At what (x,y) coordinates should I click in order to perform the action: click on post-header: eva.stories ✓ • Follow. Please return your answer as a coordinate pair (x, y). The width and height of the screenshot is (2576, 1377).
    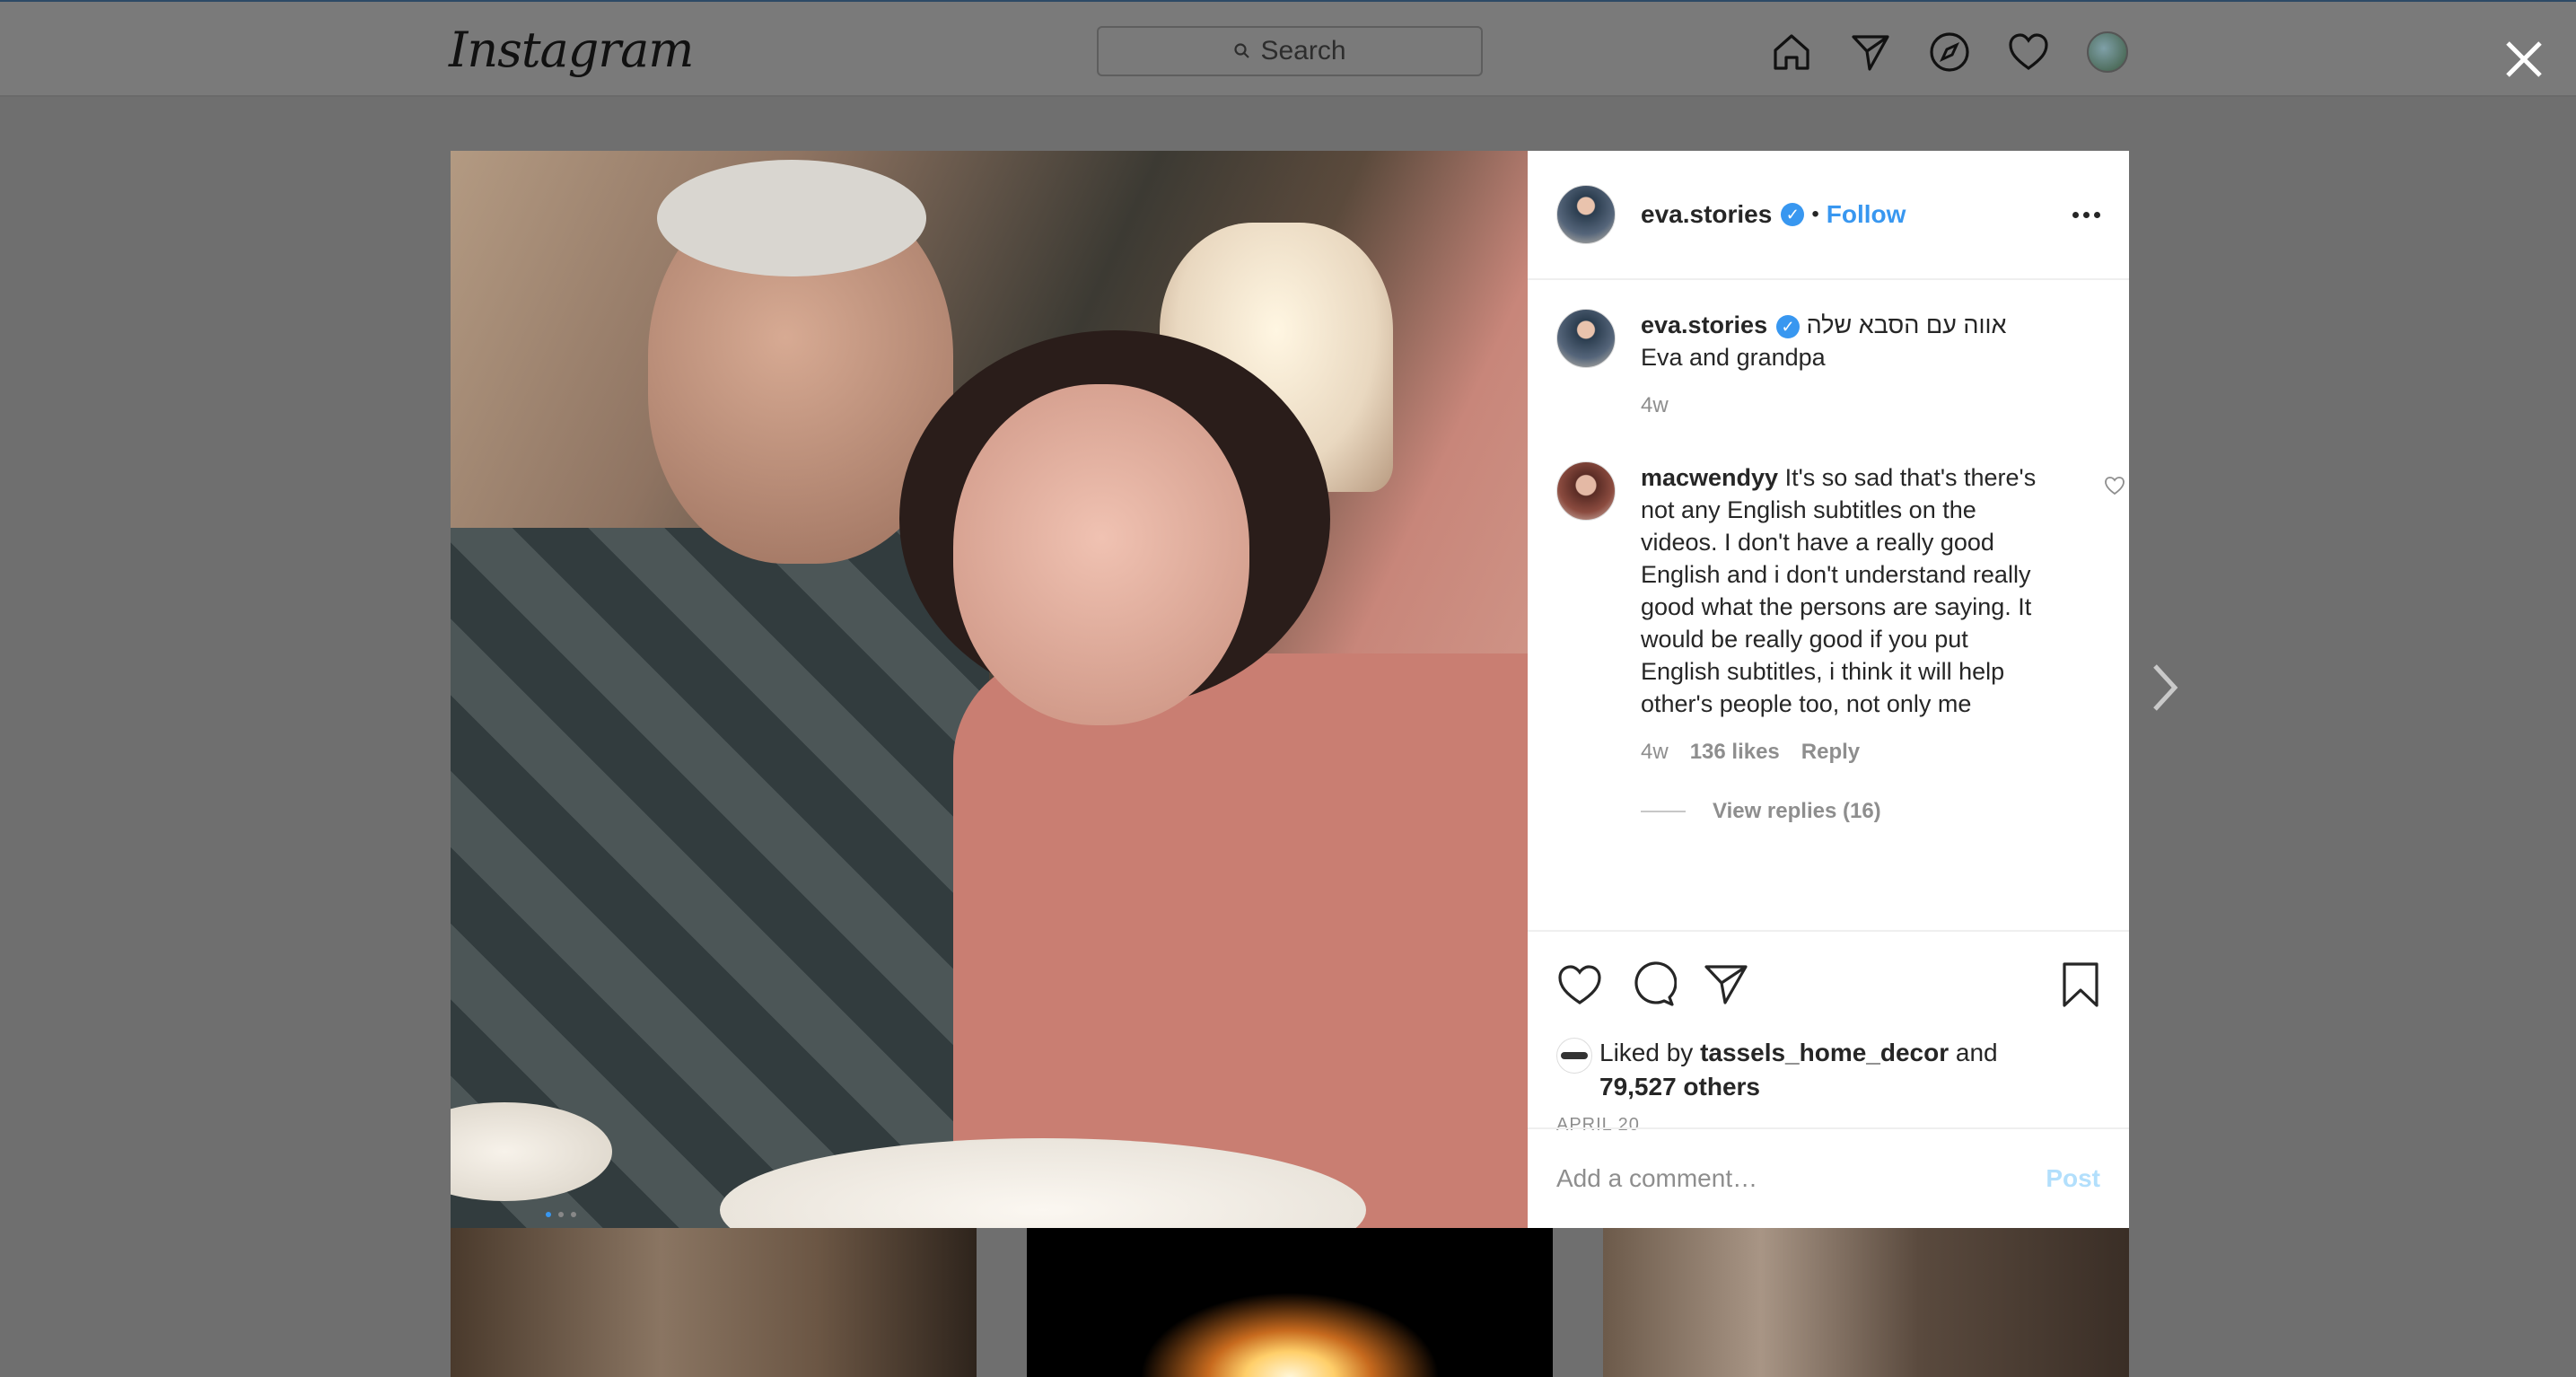
    Looking at the image, I should click on (1828, 216).